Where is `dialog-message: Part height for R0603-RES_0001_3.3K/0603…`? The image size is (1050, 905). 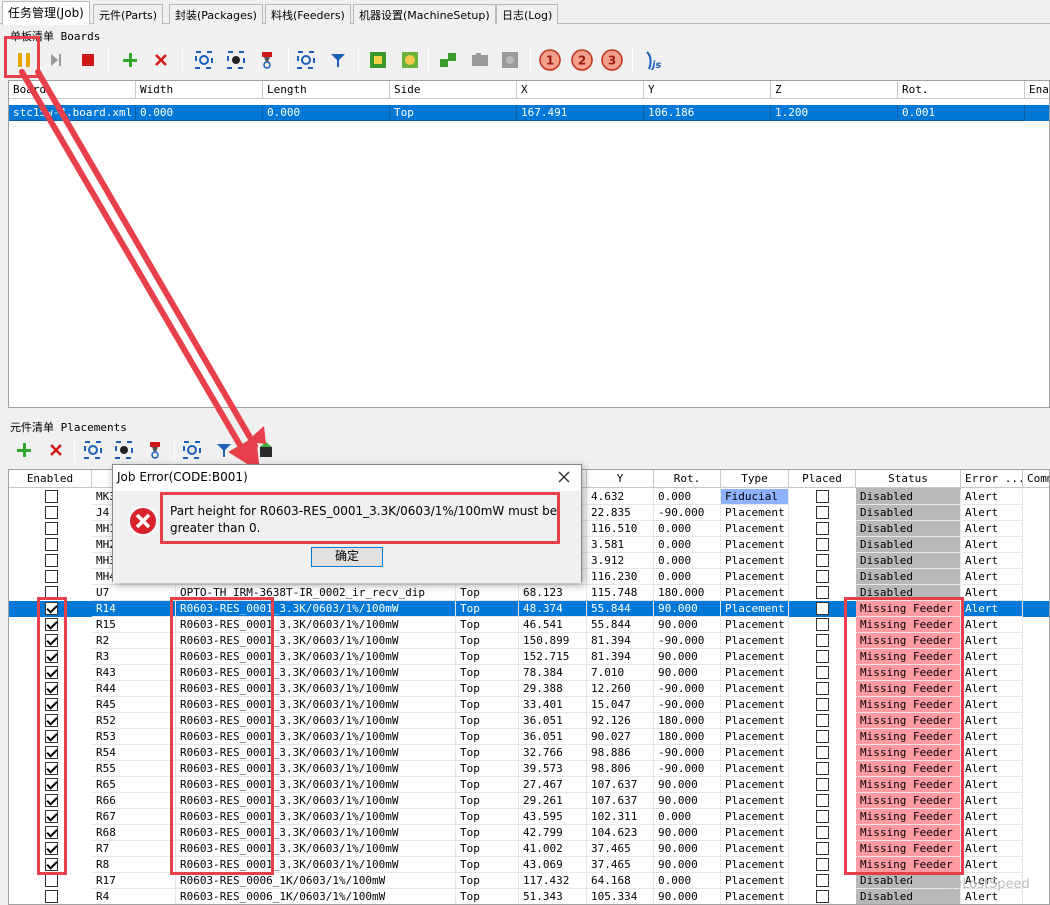 dialog-message: Part height for R0603-RES_0001_3.3K/0603… is located at coordinates (364, 519).